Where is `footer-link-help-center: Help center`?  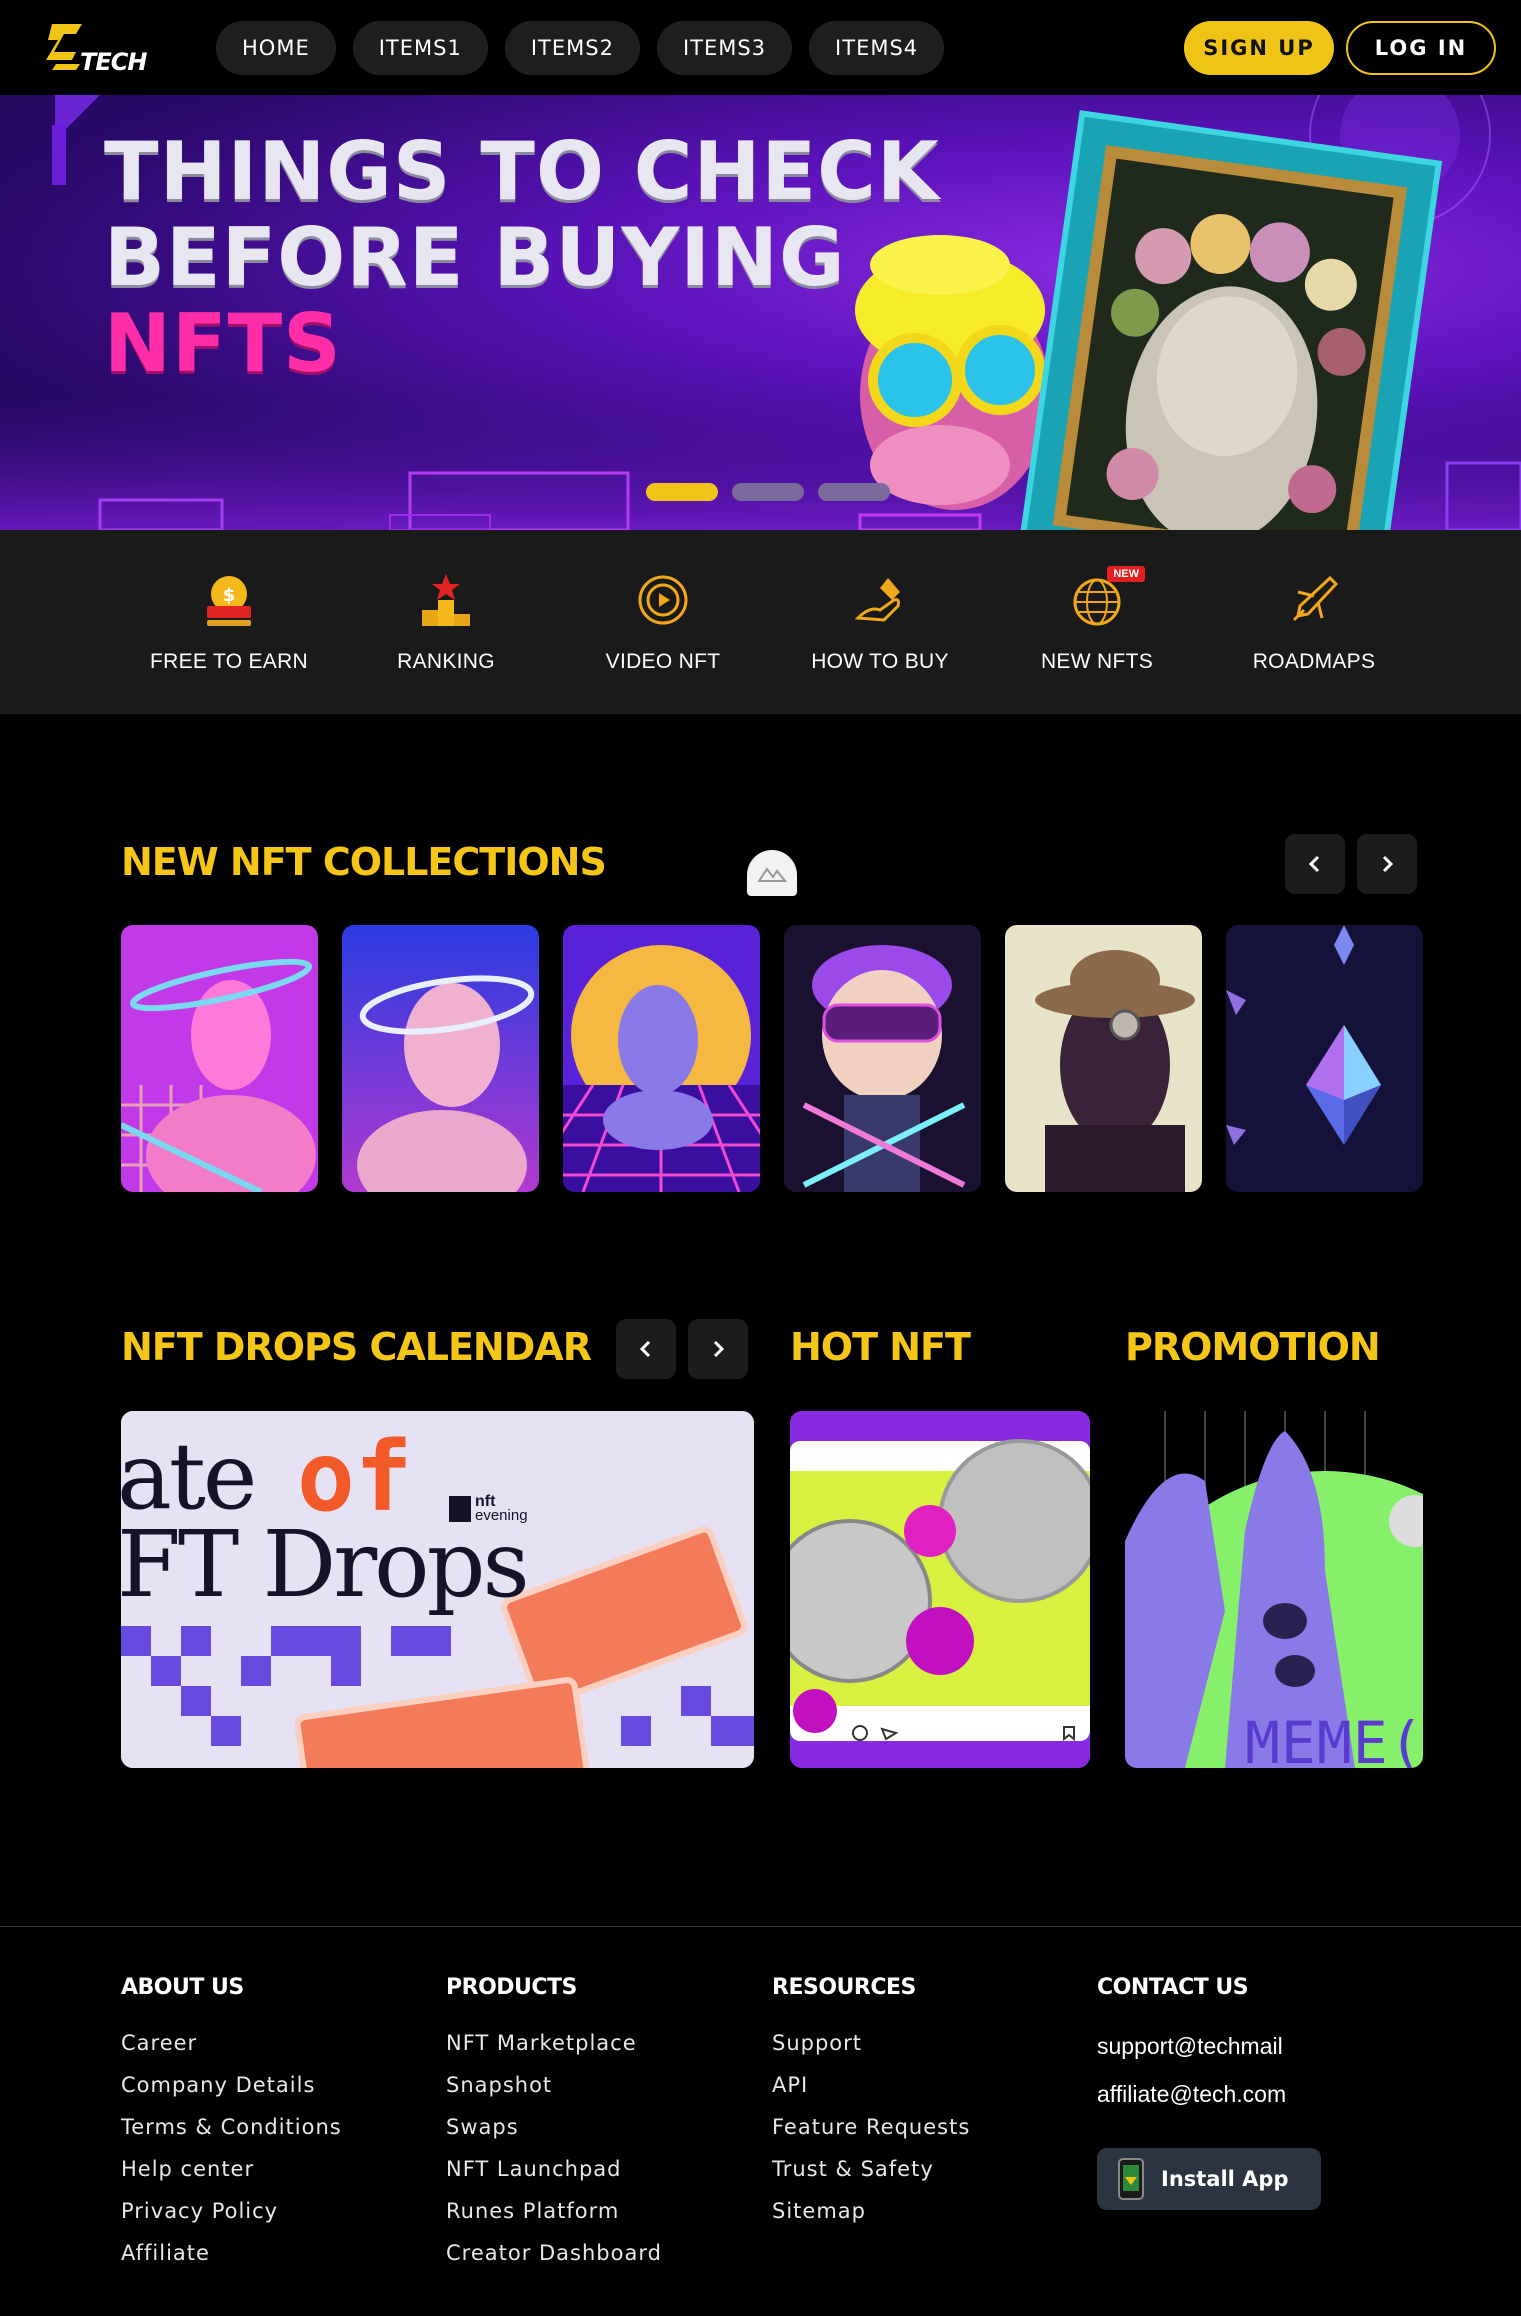 footer-link-help-center: Help center is located at coordinates (231, 2169).